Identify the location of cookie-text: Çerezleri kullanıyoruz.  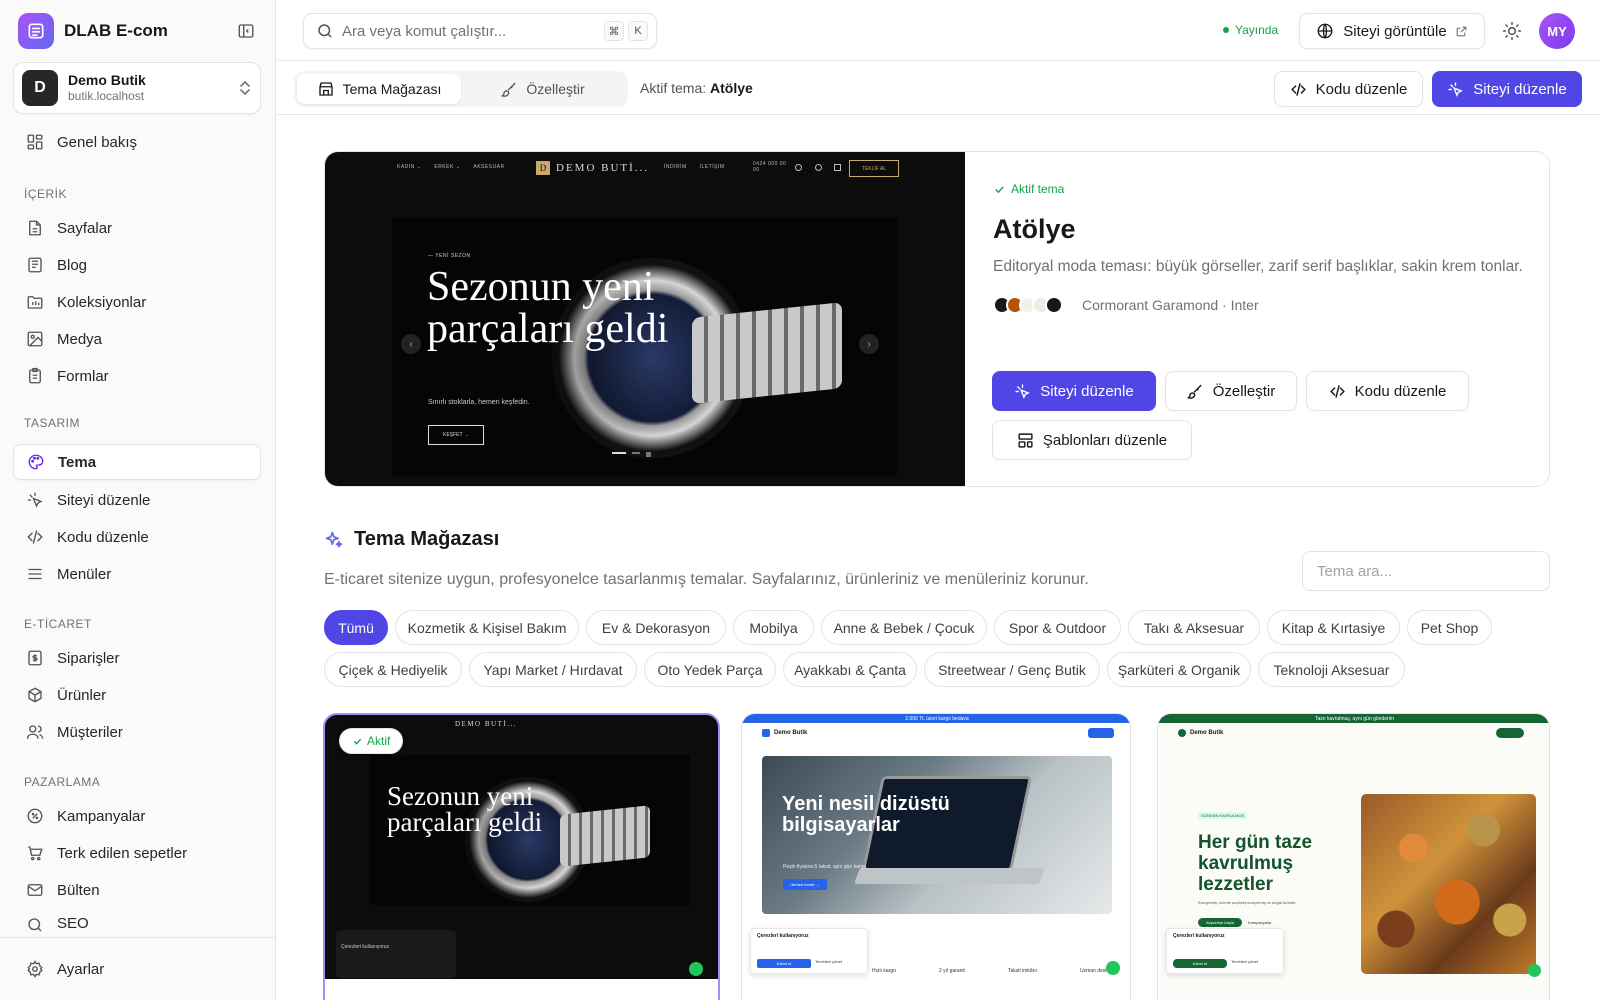
(783, 936).